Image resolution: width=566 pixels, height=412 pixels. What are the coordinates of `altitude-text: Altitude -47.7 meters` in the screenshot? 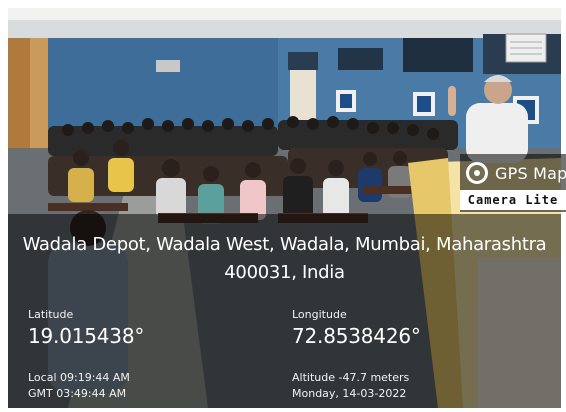 It's located at (351, 377).